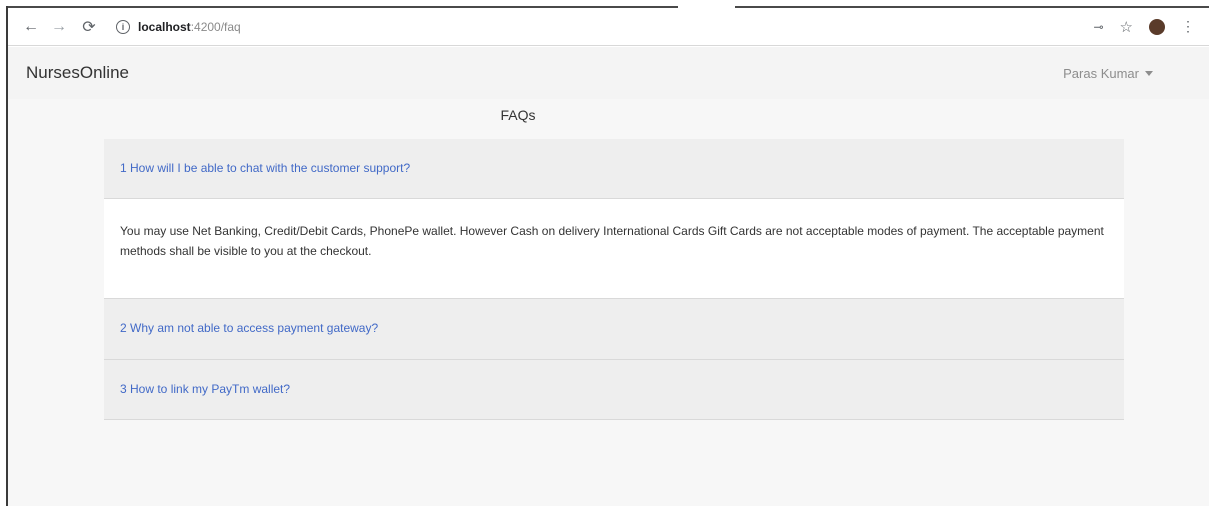 The image size is (1209, 506). I want to click on avatar, so click(1157, 26).